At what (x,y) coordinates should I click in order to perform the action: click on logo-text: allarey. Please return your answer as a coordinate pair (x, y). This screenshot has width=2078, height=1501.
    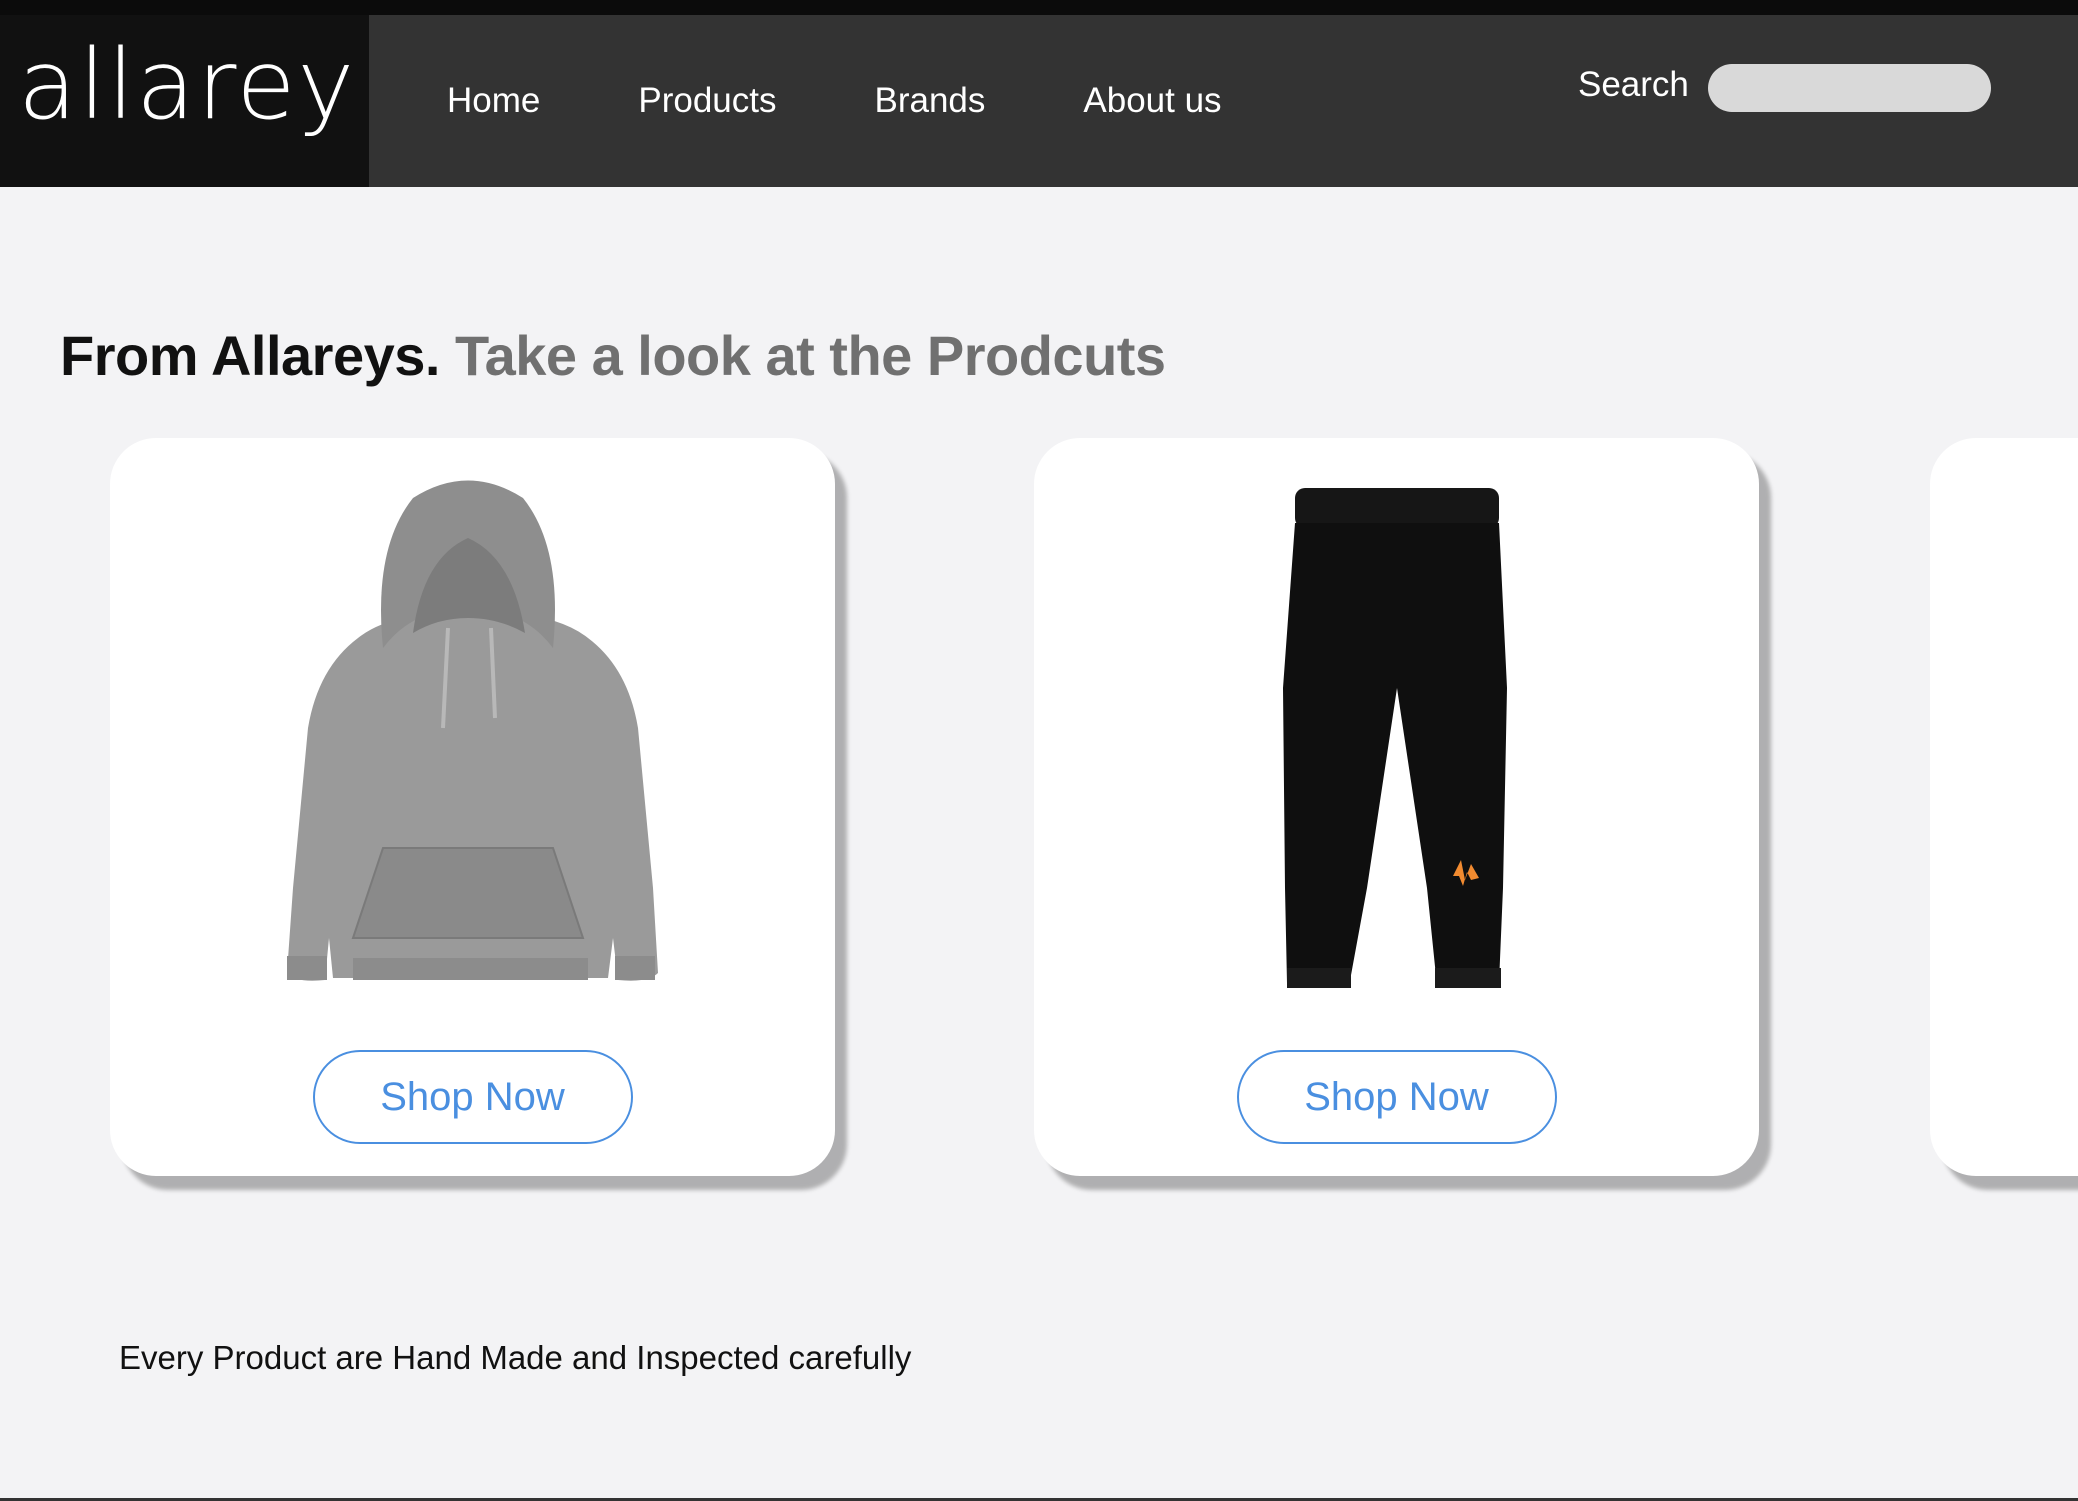
    Looking at the image, I should click on (187, 85).